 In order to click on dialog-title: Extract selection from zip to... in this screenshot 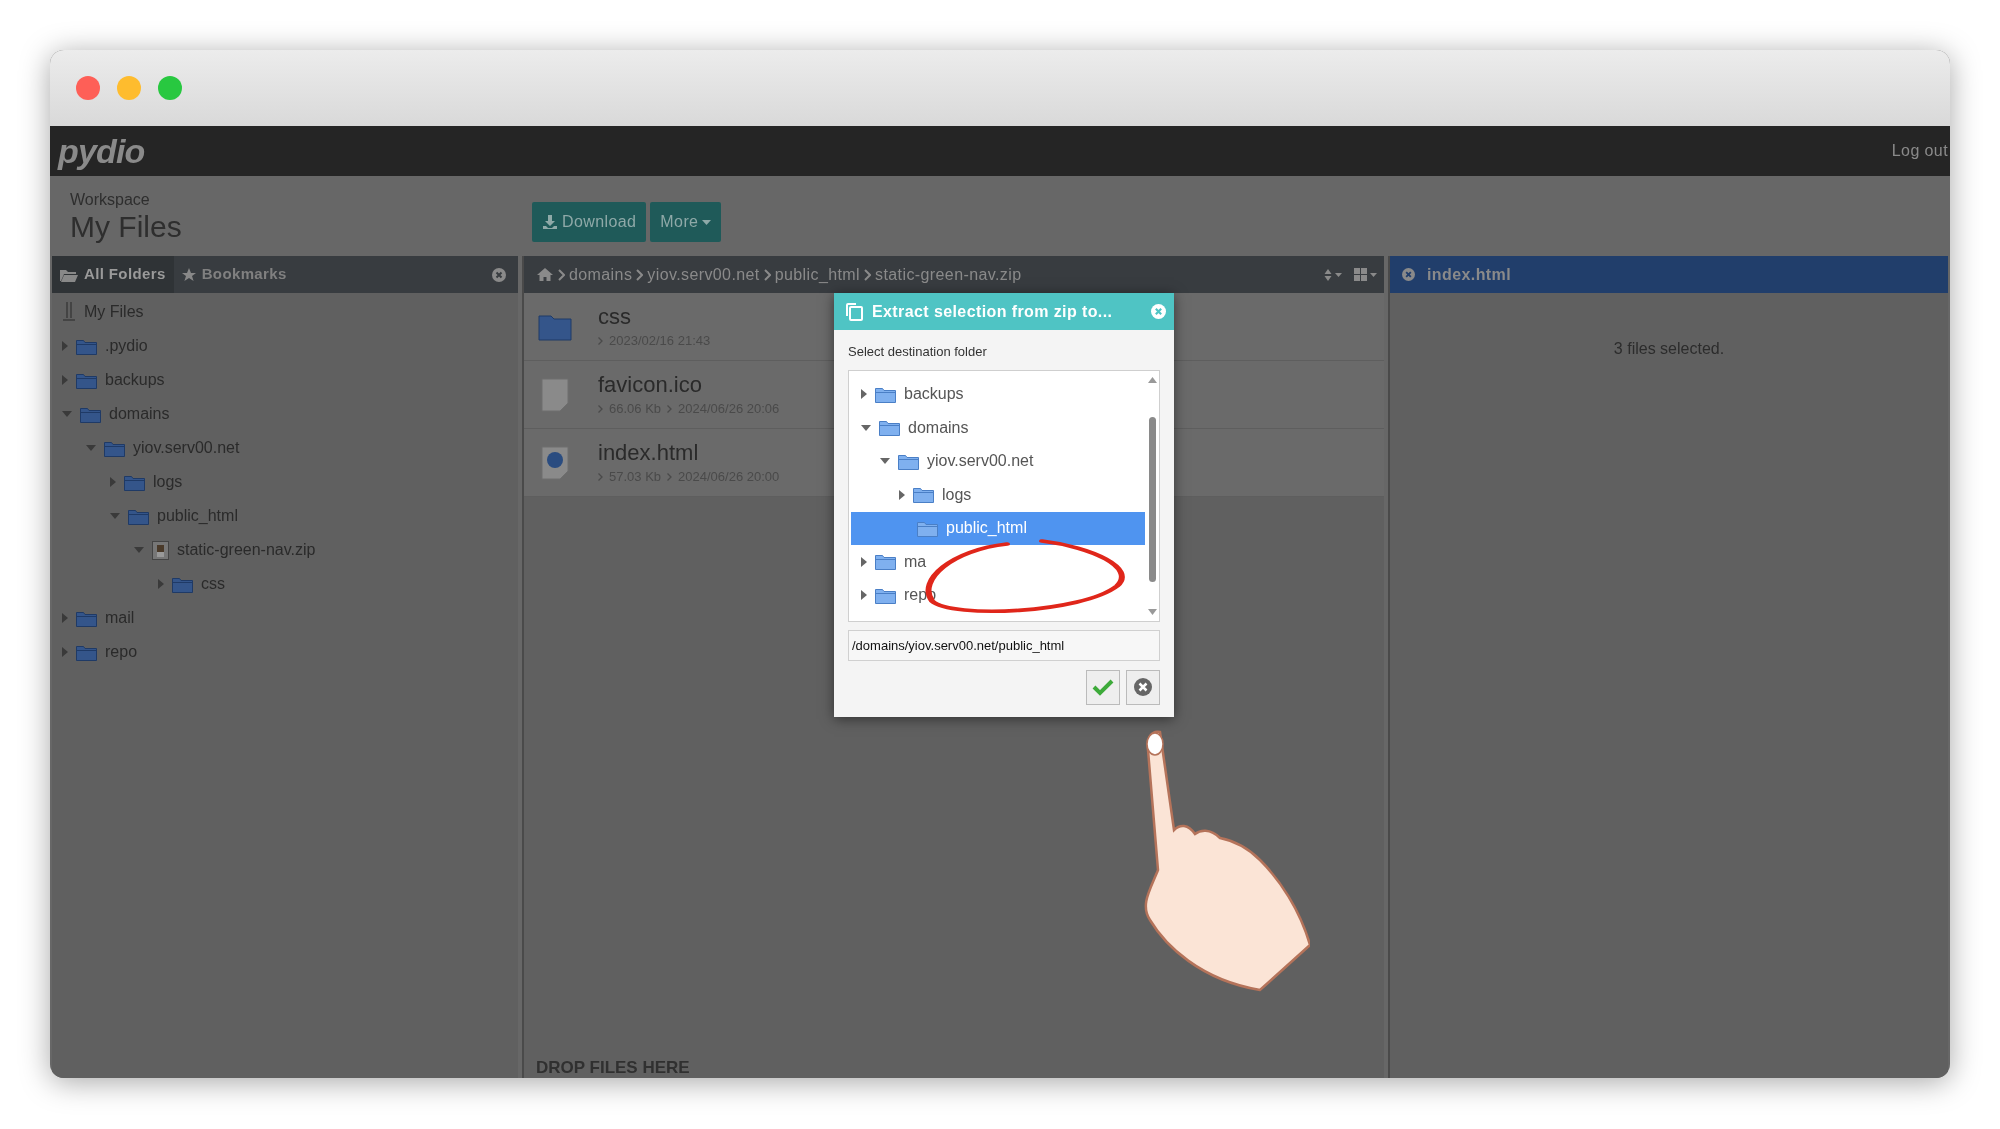, I will do `click(992, 311)`.